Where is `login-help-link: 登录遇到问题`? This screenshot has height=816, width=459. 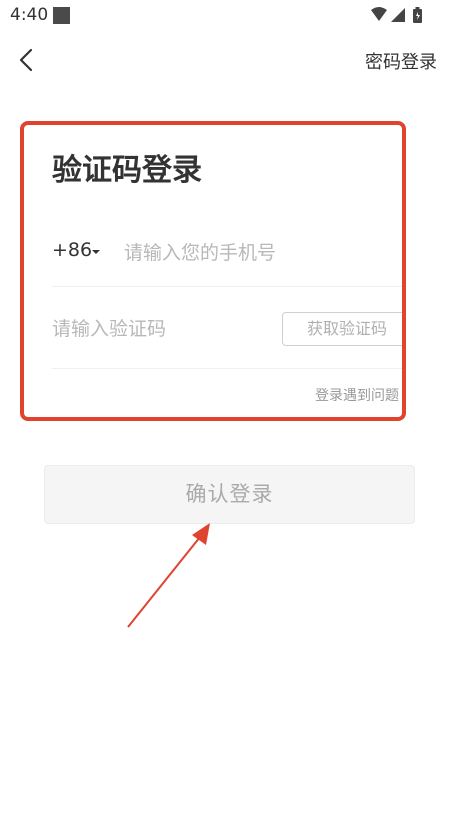 login-help-link: 登录遇到问题 is located at coordinates (358, 395).